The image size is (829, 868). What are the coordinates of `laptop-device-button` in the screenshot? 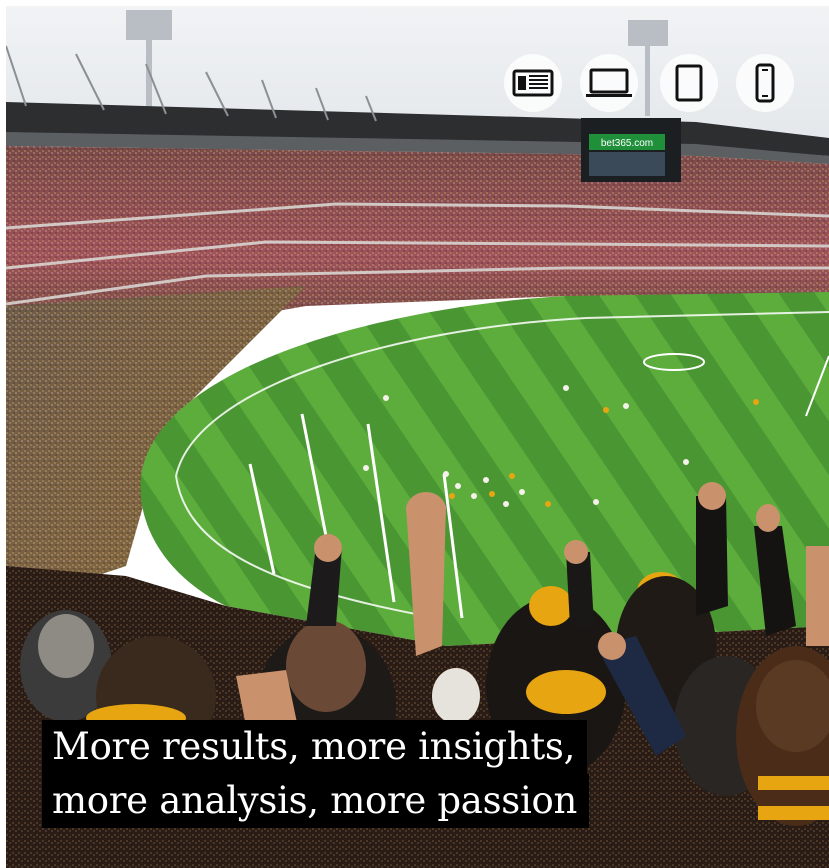 It's located at (609, 83).